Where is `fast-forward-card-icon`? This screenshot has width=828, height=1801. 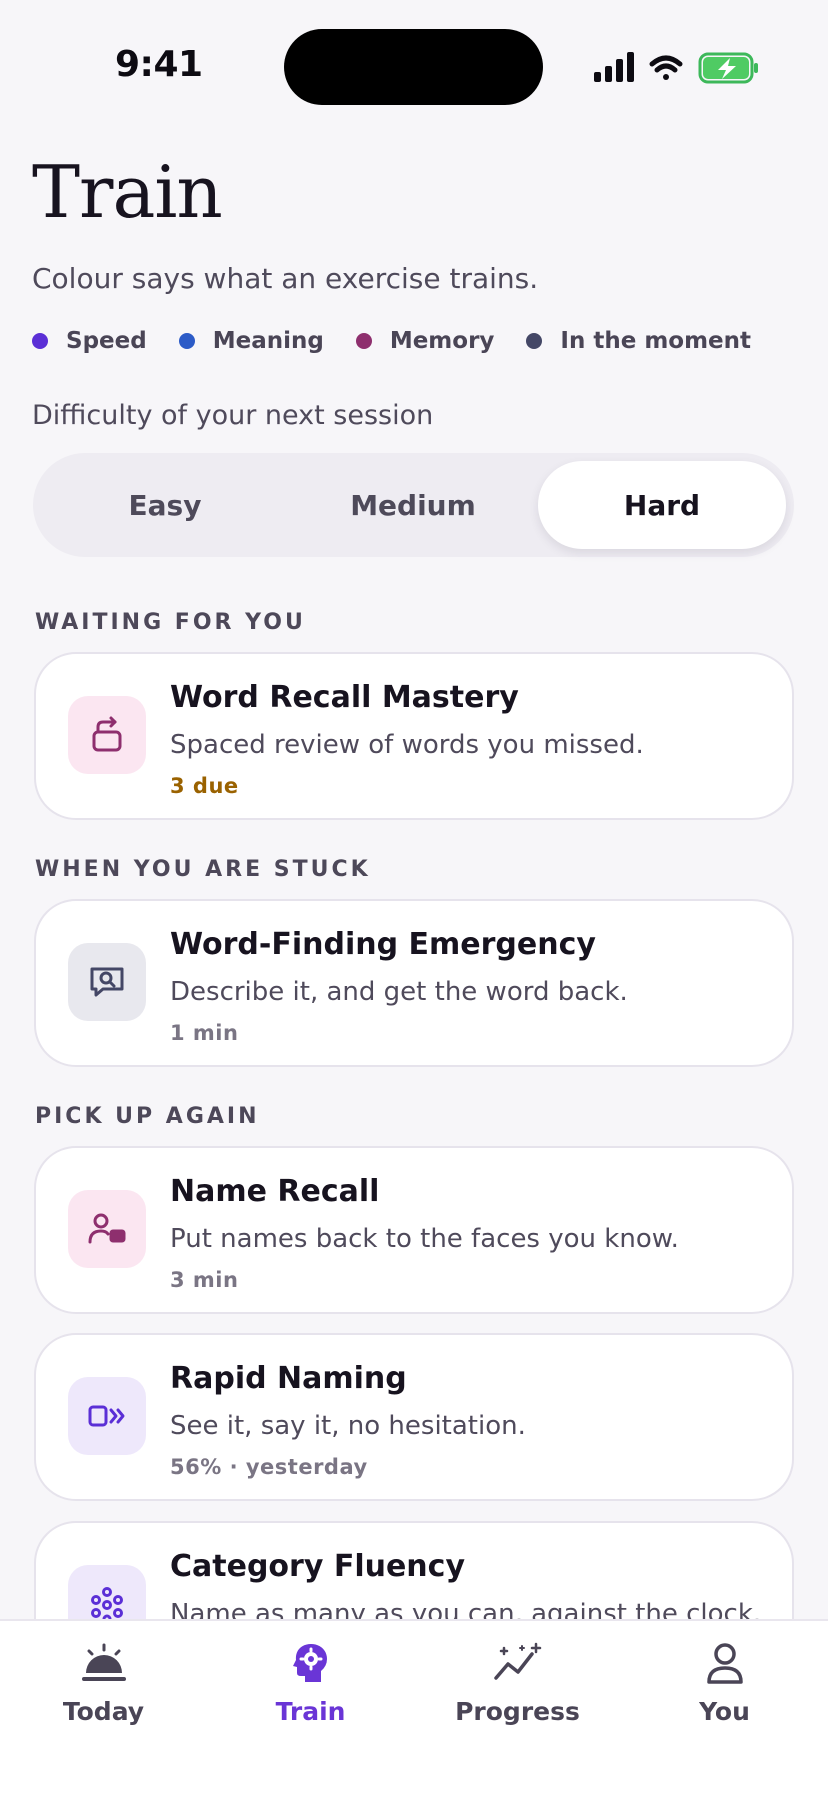 fast-forward-card-icon is located at coordinates (107, 1416).